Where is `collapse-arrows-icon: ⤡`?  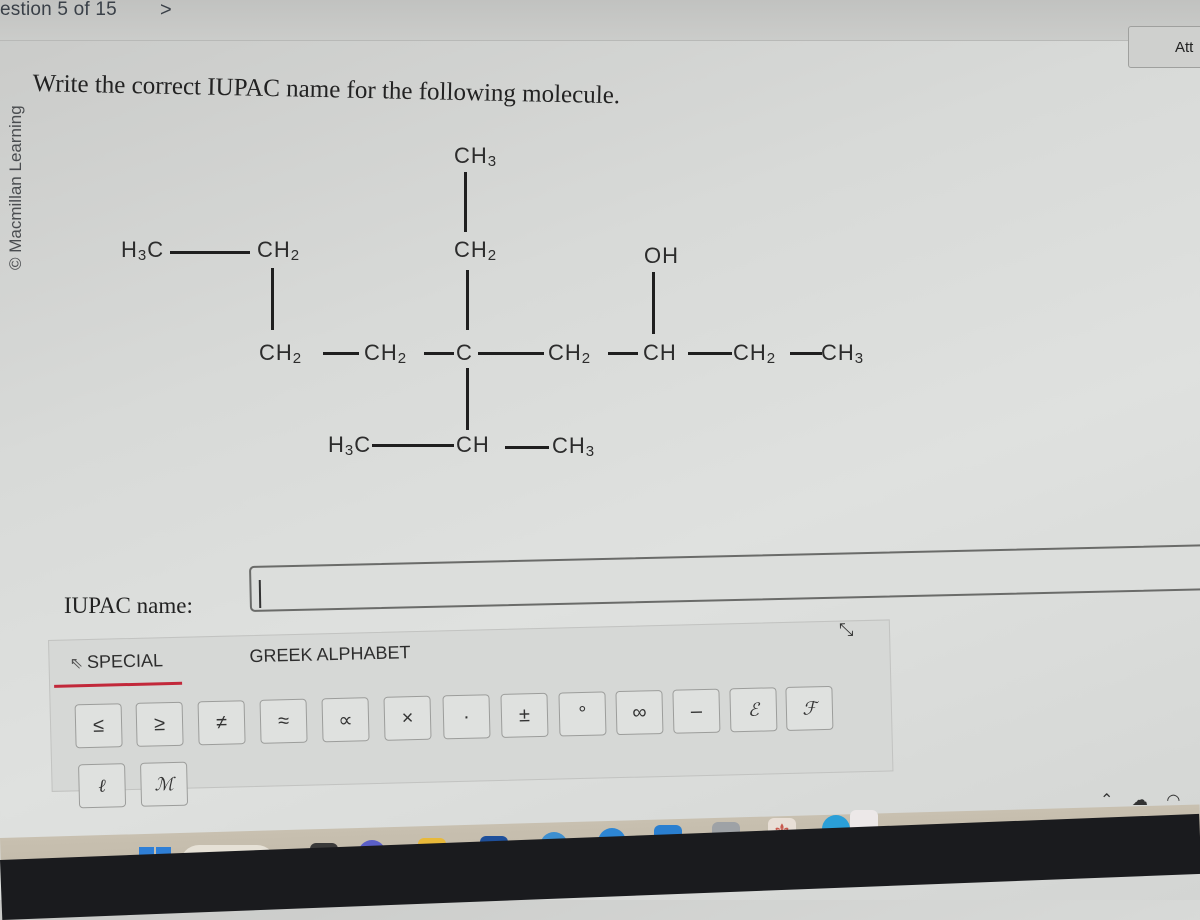
collapse-arrows-icon: ⤡ is located at coordinates (846, 629).